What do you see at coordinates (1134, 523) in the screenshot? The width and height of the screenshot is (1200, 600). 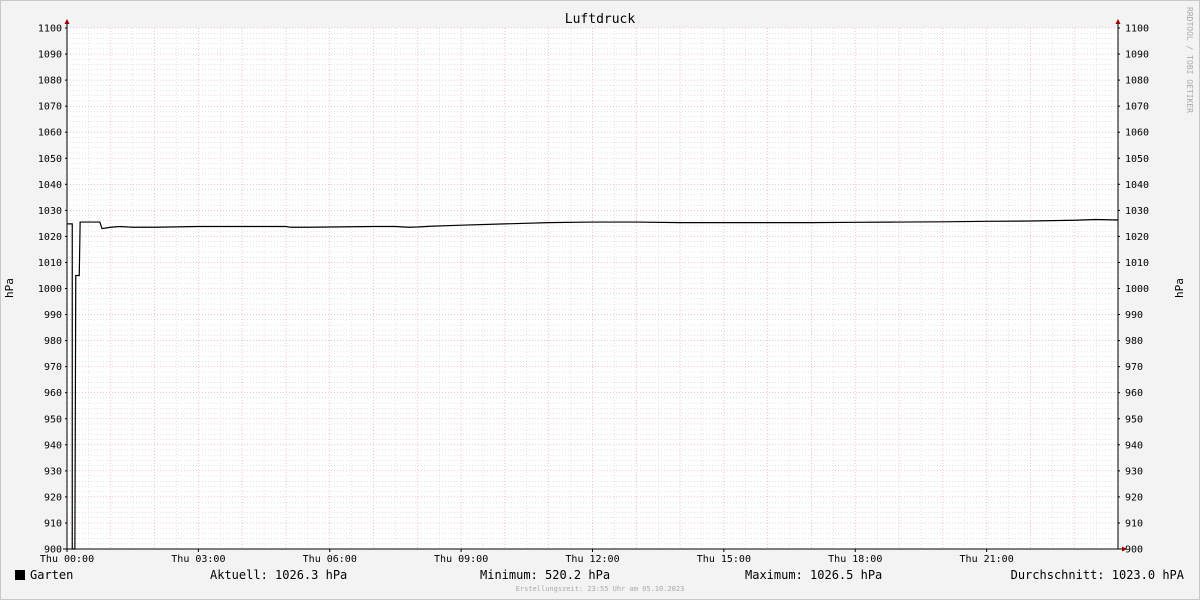 I see `y-tick-label-right: 910` at bounding box center [1134, 523].